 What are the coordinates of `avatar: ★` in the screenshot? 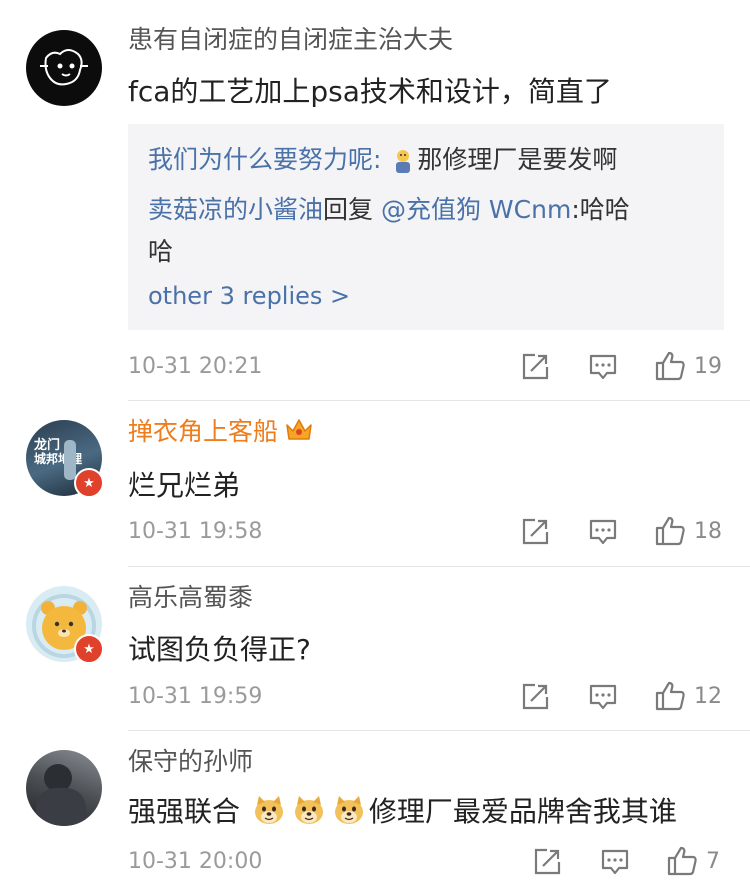 It's located at (65, 625).